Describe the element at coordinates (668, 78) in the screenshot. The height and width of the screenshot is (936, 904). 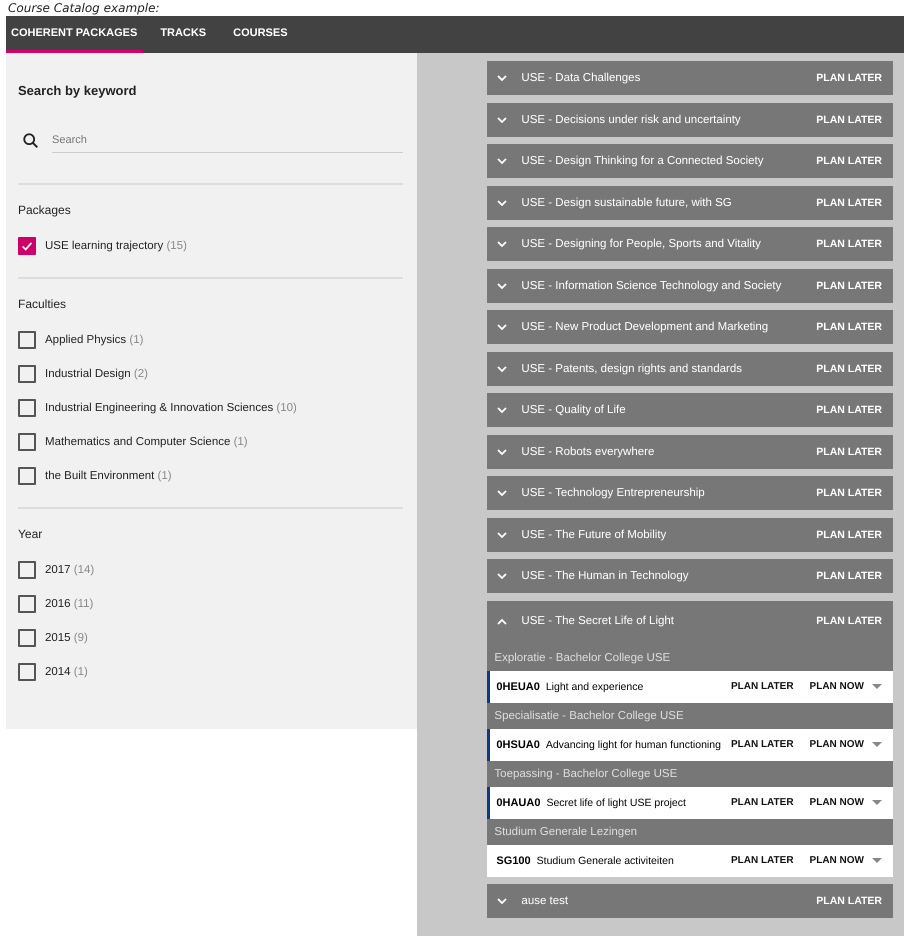
I see `package-title: USE - Data Challenges` at that location.